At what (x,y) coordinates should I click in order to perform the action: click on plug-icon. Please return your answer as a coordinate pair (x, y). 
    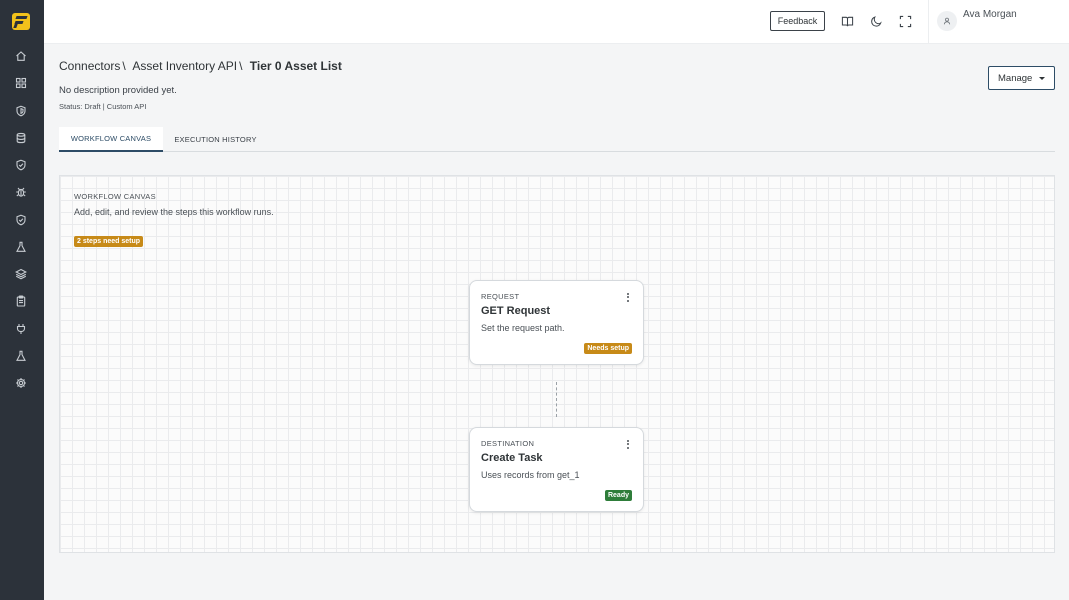
    Looking at the image, I should click on (21, 329).